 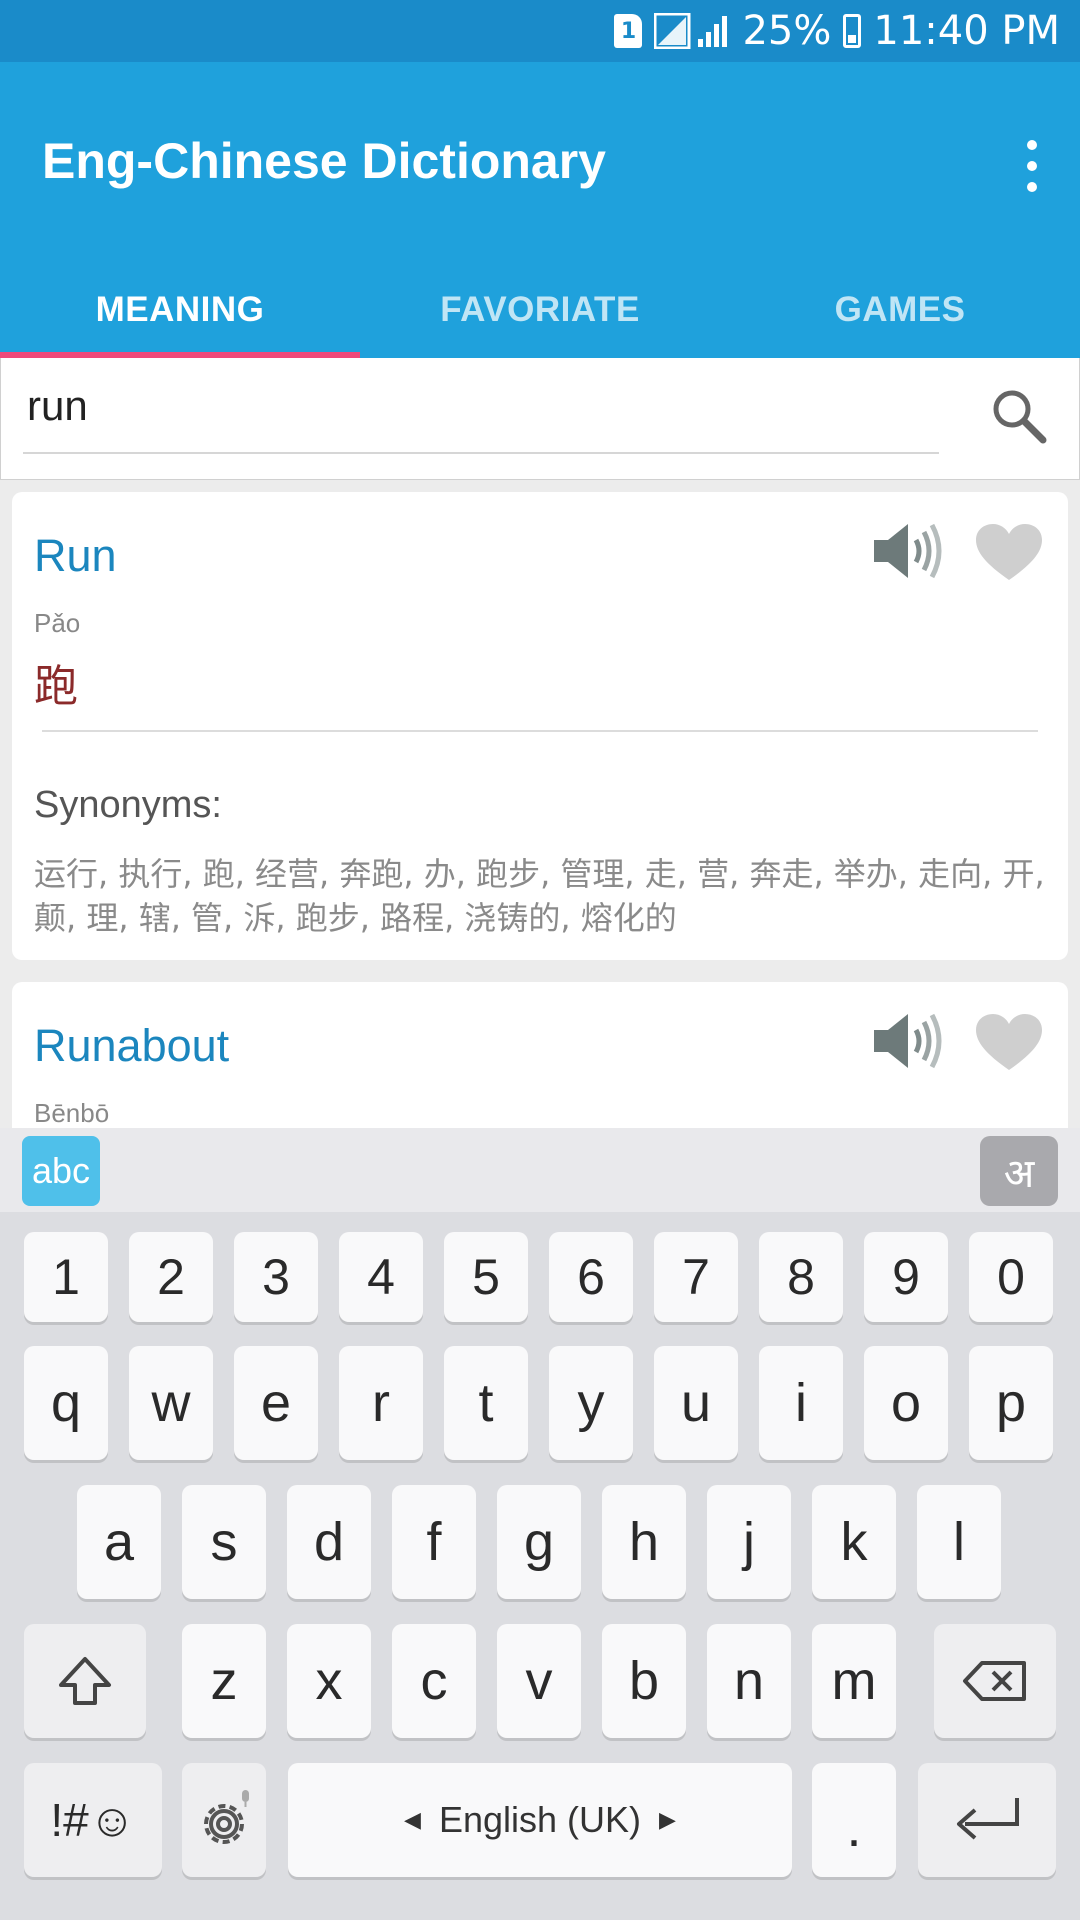 I want to click on key-3: 3, so click(x=276, y=1277).